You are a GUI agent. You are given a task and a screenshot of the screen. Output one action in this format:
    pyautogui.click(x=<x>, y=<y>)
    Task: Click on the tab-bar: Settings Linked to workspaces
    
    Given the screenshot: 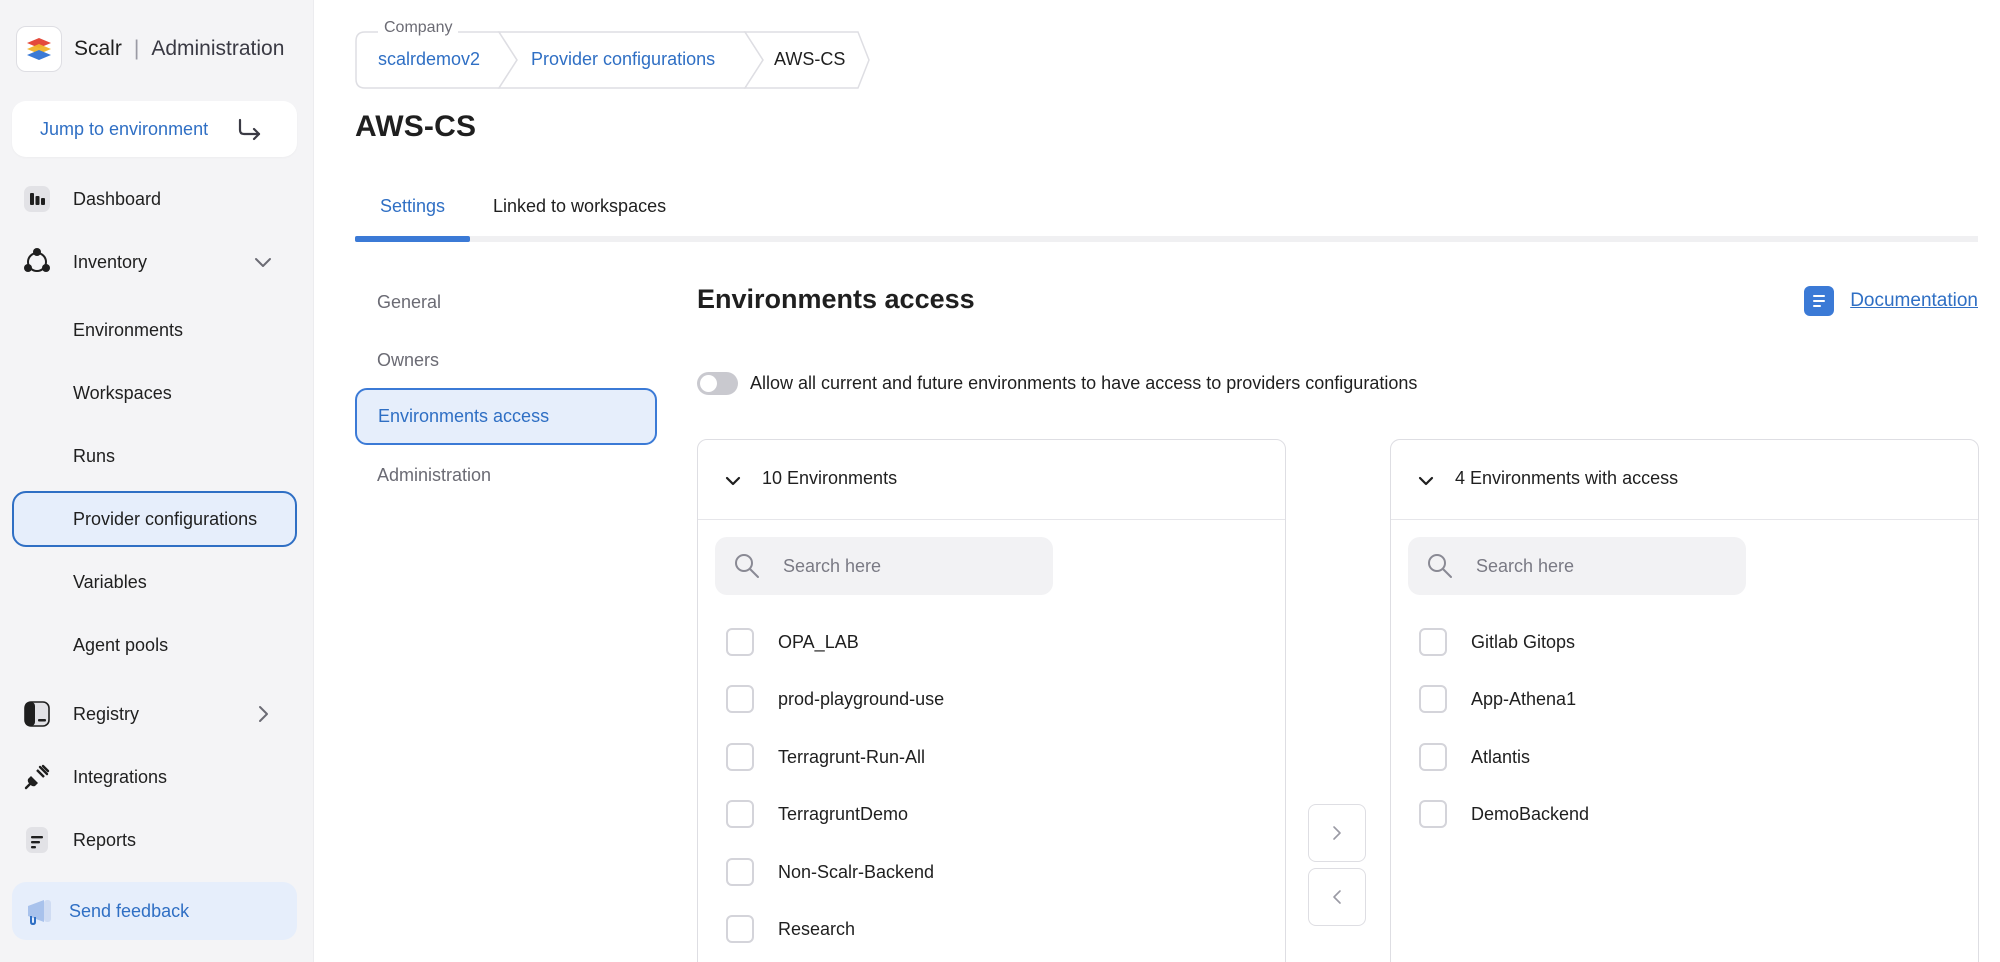 What is the action you would take?
    pyautogui.click(x=1166, y=211)
    